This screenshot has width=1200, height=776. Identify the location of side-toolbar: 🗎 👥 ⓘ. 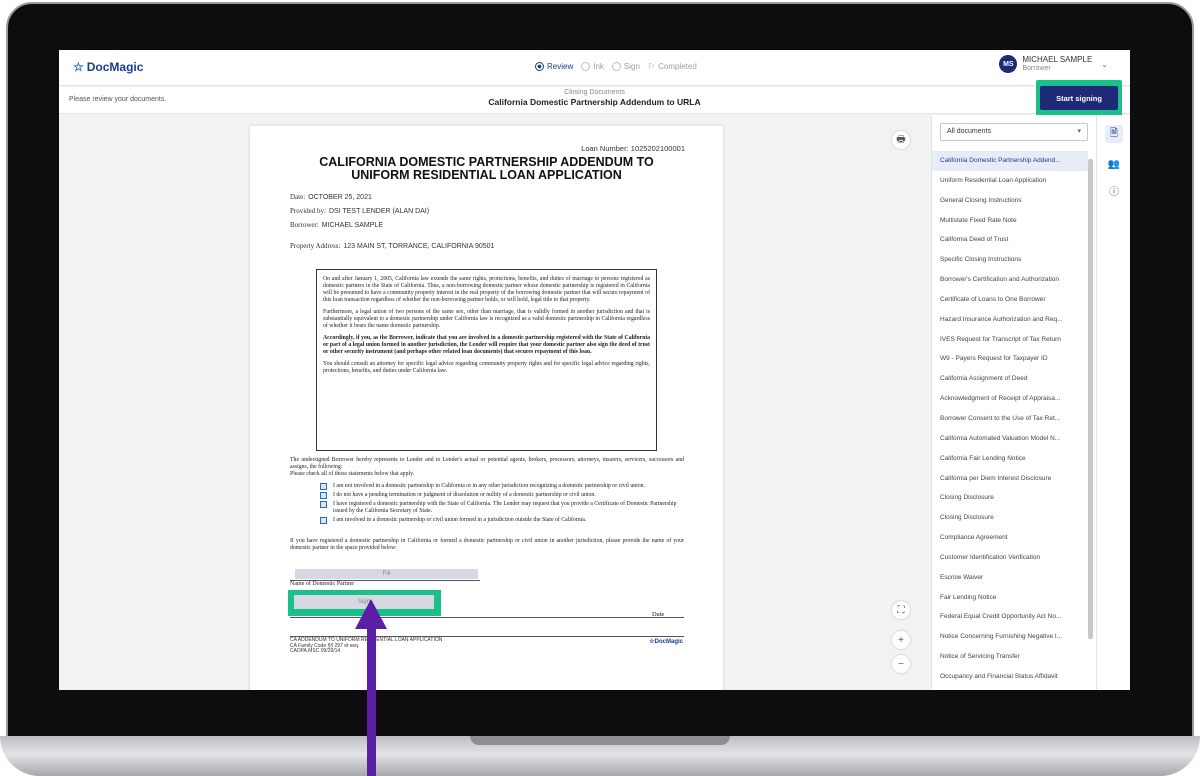
(1113, 402).